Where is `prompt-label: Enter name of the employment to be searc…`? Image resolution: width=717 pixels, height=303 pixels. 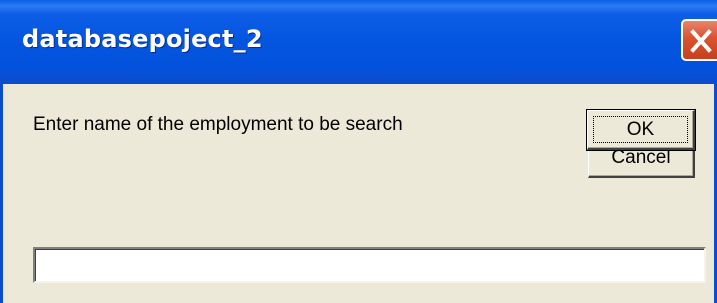
prompt-label: Enter name of the employment to be searc… is located at coordinates (218, 124).